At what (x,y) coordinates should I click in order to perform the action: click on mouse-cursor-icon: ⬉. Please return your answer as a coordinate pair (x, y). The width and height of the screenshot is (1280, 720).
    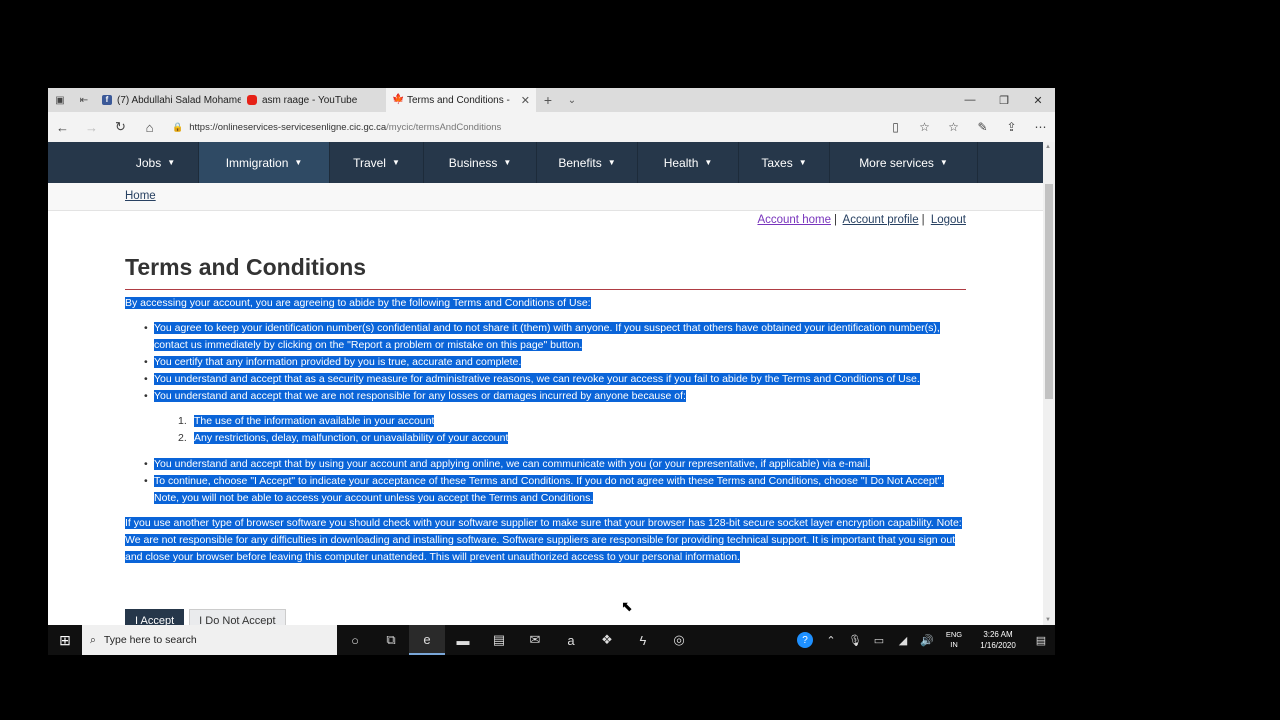
    Looking at the image, I should click on (627, 606).